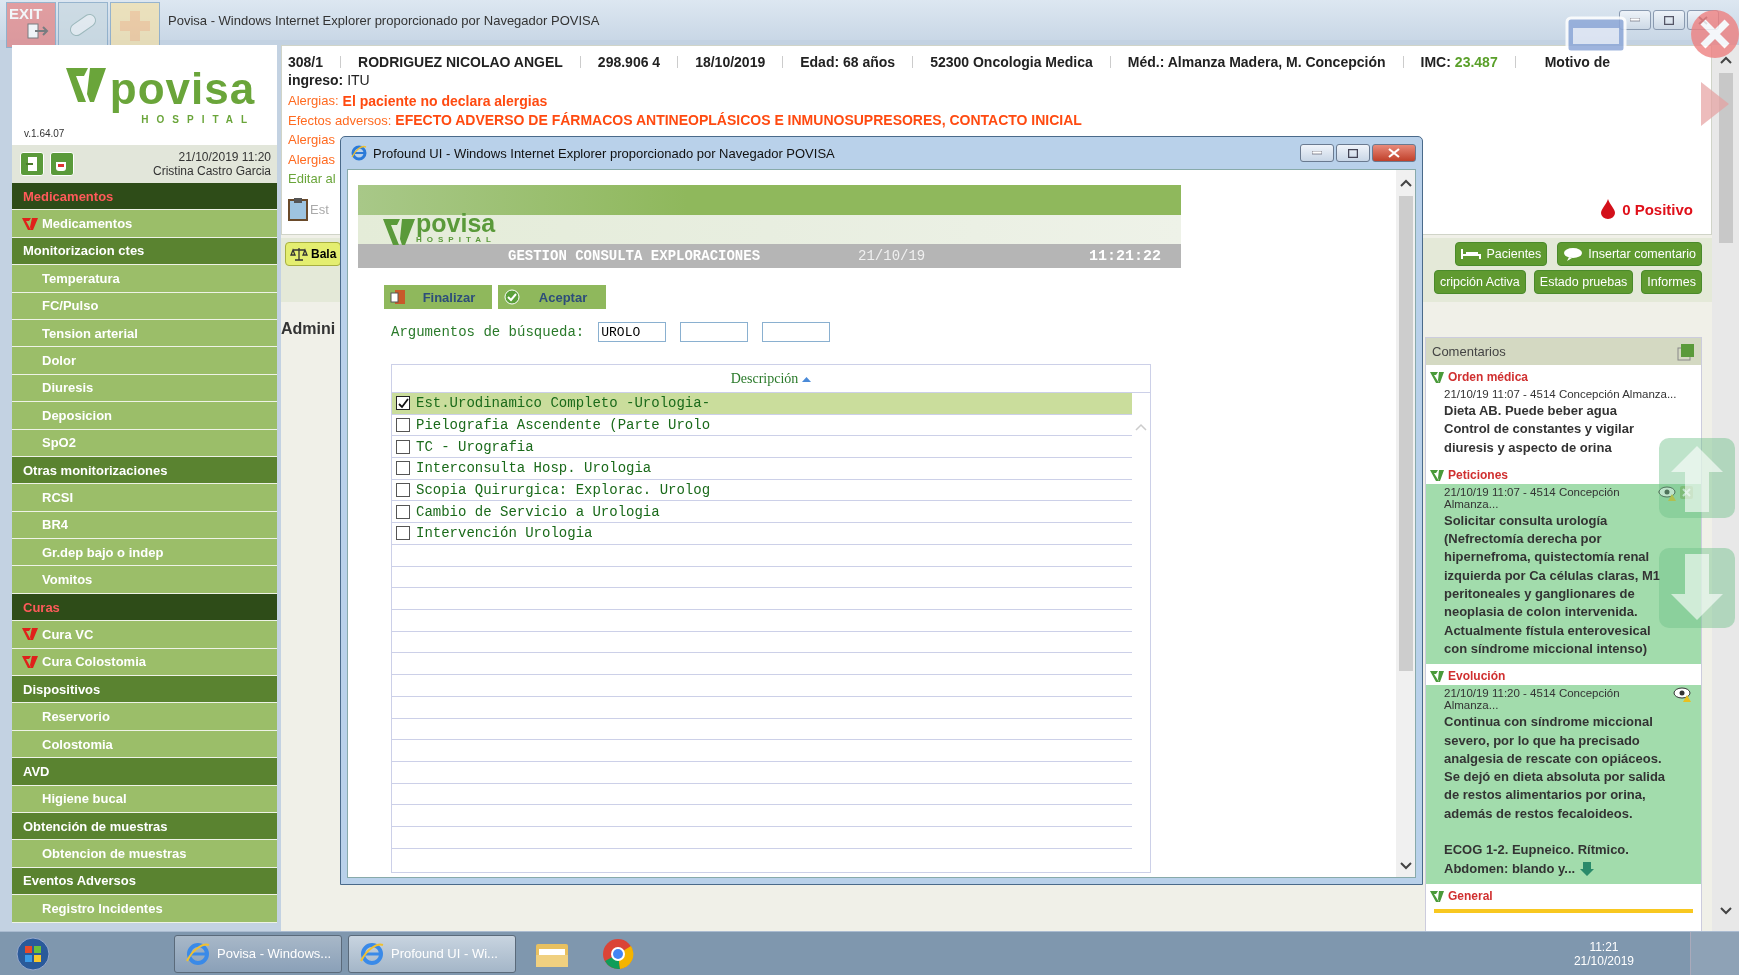 The height and width of the screenshot is (975, 1739). I want to click on table-row: Cambio de Servicio a Urologia, so click(762, 512).